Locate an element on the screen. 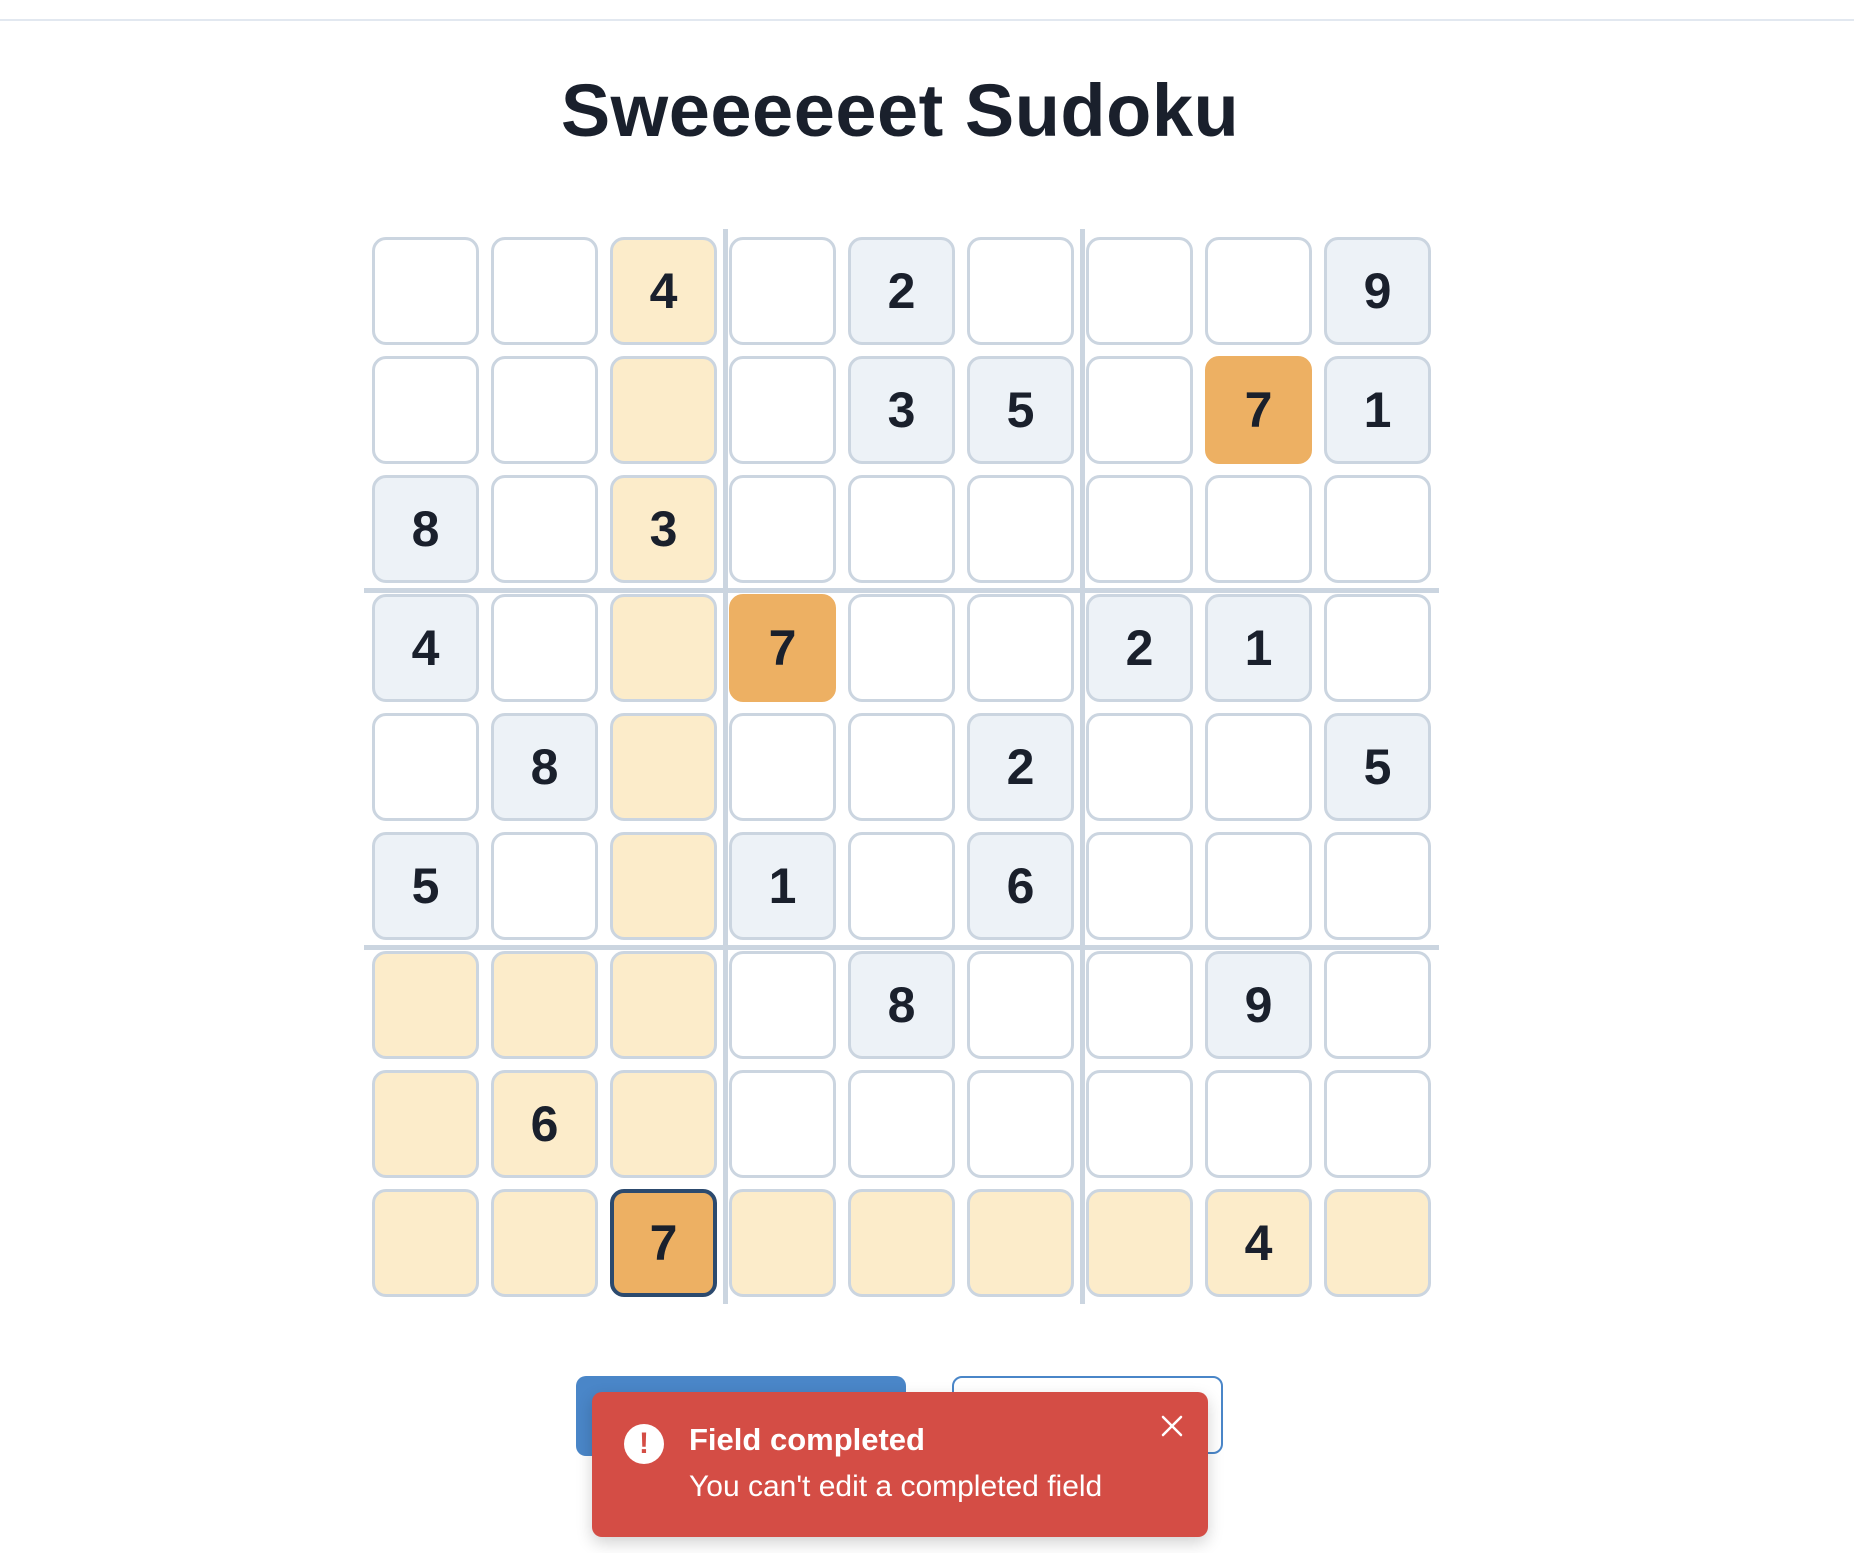 The height and width of the screenshot is (1553, 1854). sudoku-cell-r9-c4 is located at coordinates (782, 1243).